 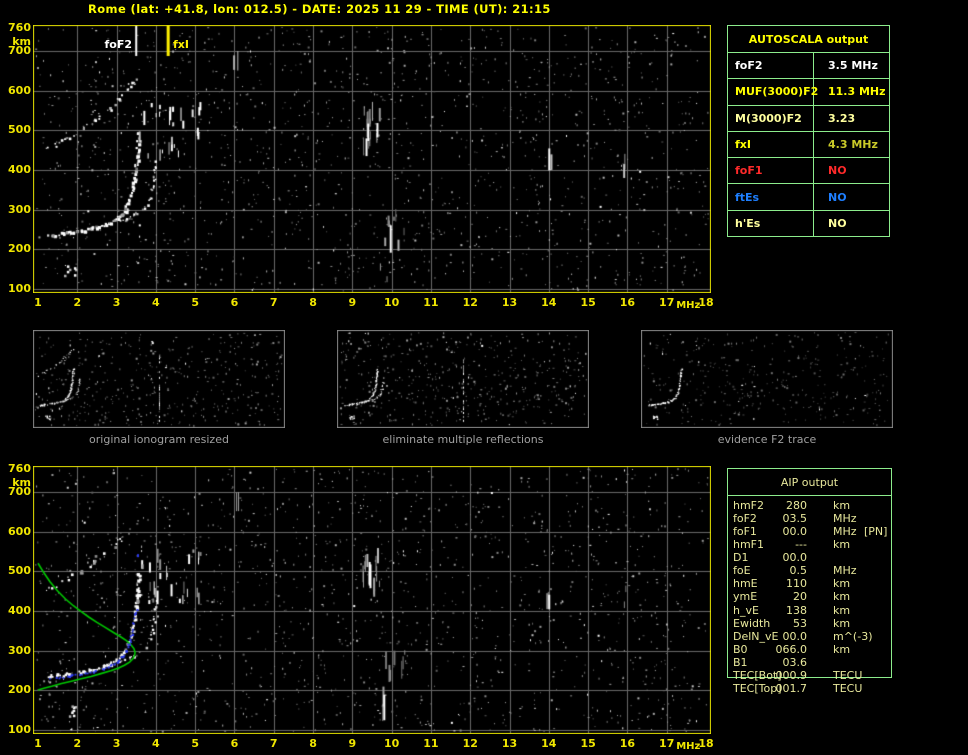 What do you see at coordinates (809, 570) in the screenshot?
I see `aip-row: foE 0.5 MHz` at bounding box center [809, 570].